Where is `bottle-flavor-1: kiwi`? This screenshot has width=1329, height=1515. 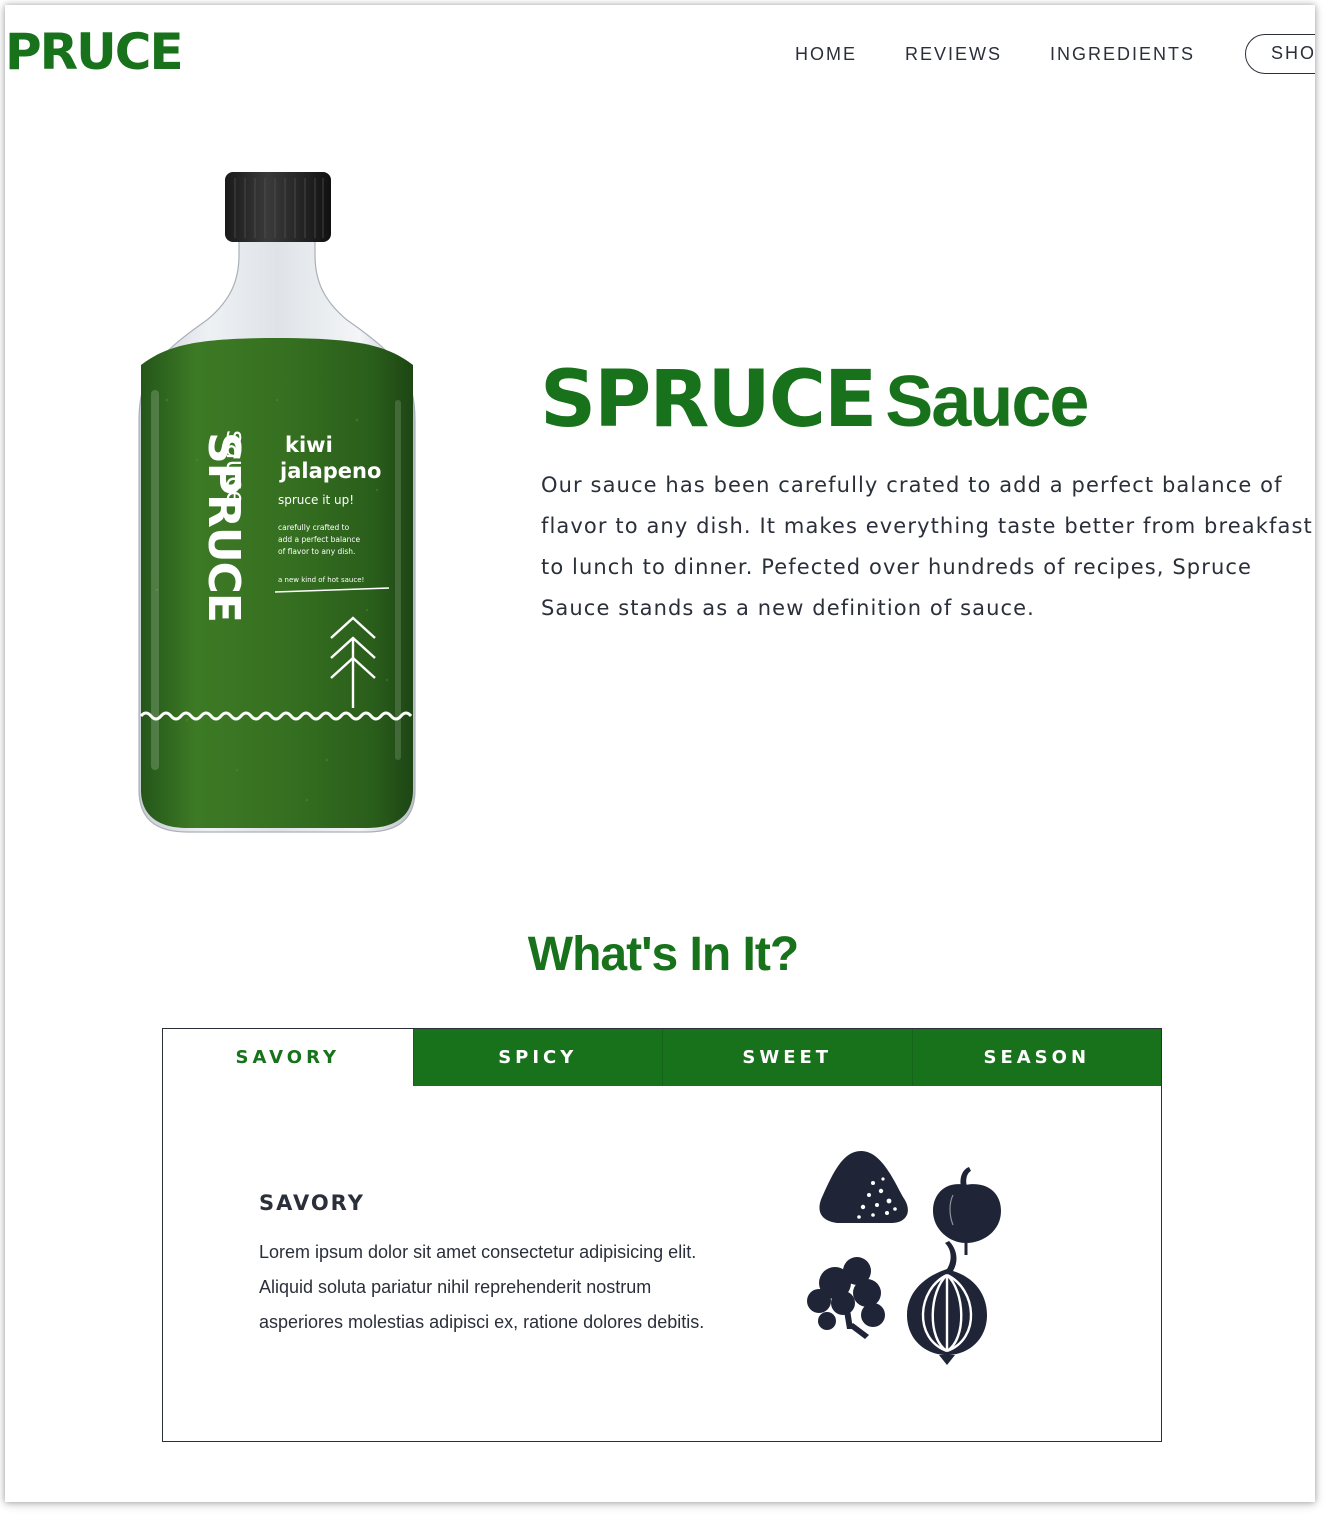
bottle-flavor-1: kiwi is located at coordinates (309, 445).